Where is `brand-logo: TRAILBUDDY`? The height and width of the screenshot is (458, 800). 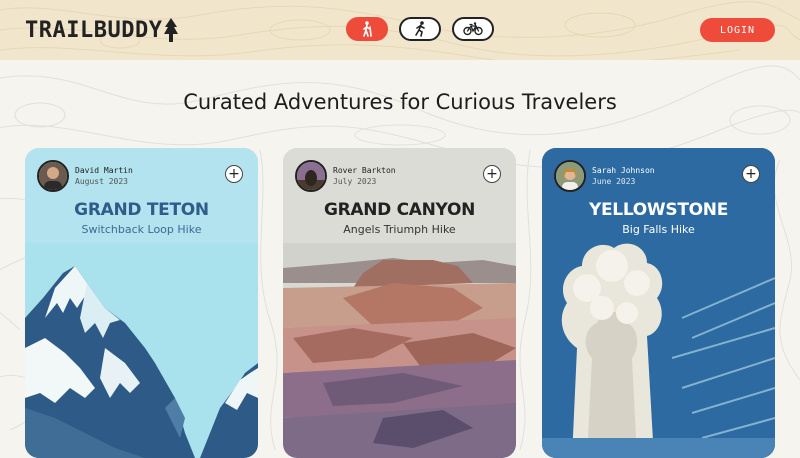
brand-logo: TRAILBUDDY is located at coordinates (102, 30).